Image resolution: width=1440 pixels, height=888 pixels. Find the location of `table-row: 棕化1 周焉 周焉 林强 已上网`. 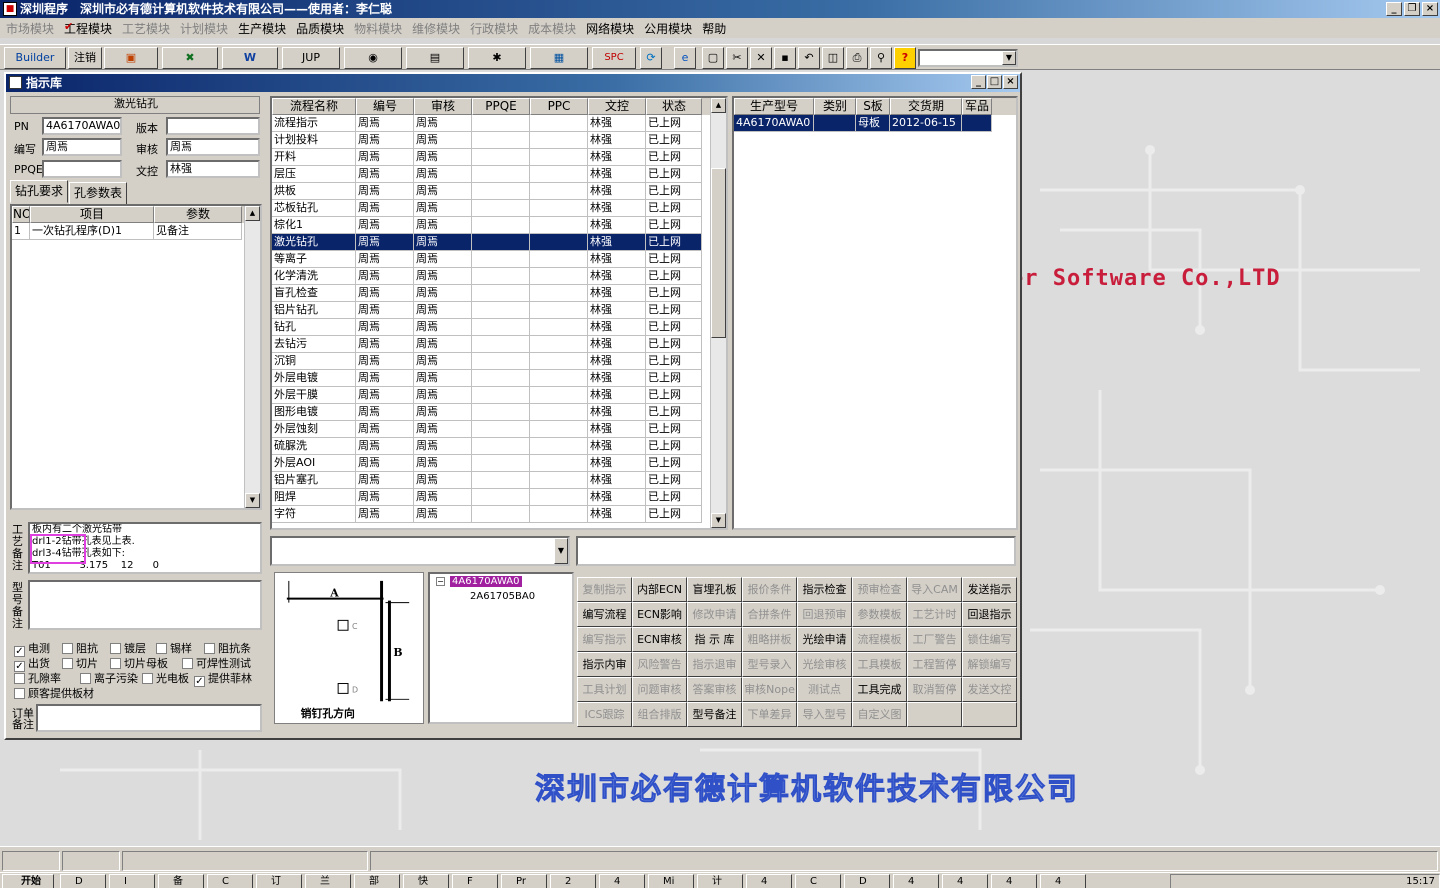

table-row: 棕化1 周焉 周焉 林强 已上网 is located at coordinates (499, 225).